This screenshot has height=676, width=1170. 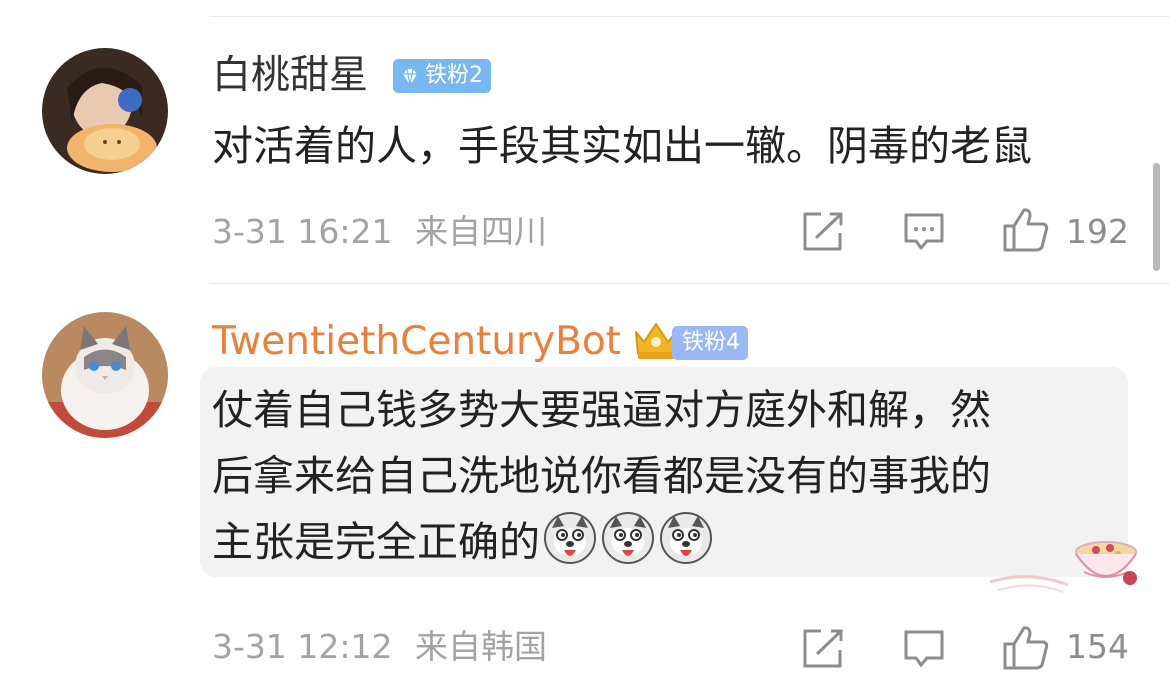 What do you see at coordinates (690, 16) in the screenshot?
I see `top-divider` at bounding box center [690, 16].